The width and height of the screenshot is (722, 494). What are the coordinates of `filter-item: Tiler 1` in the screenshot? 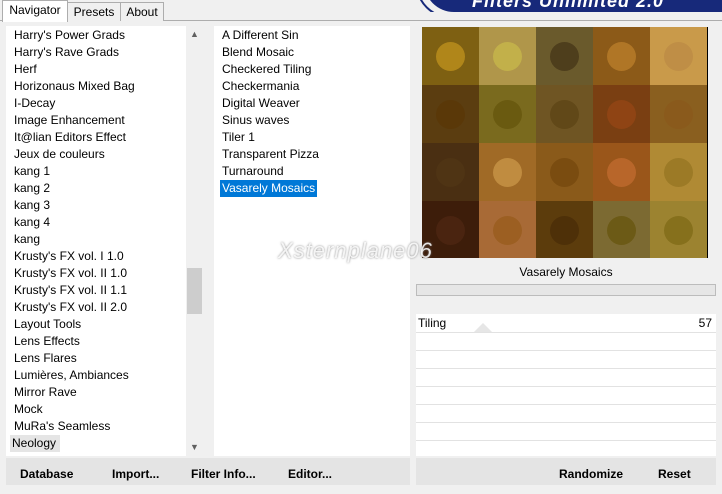 It's located at (238, 137).